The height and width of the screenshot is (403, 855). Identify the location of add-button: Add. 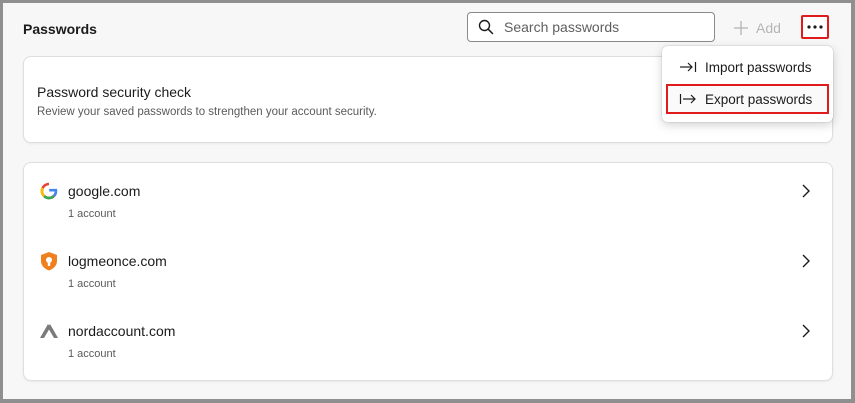
(757, 28).